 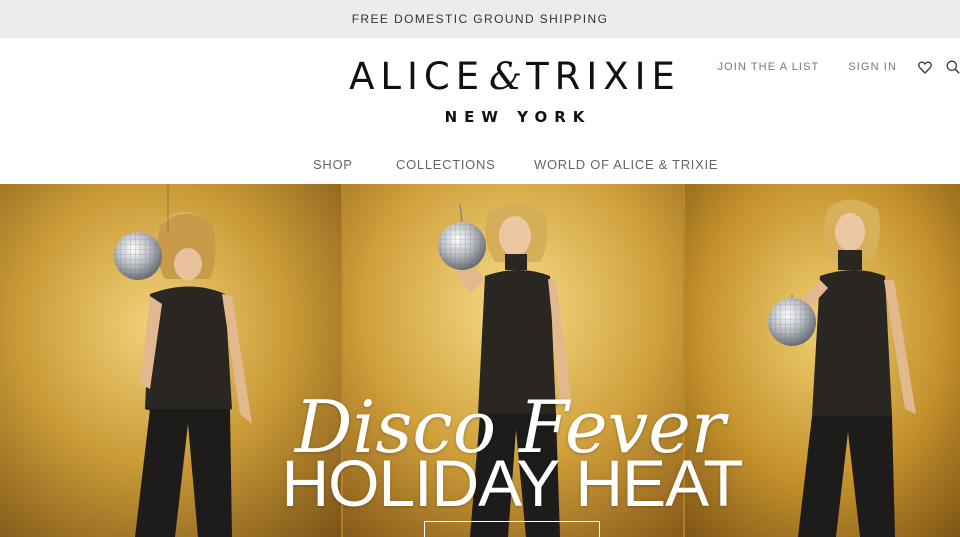 I want to click on brand-logo: ALICE & TRIXIE NEW YORK, so click(x=515, y=91).